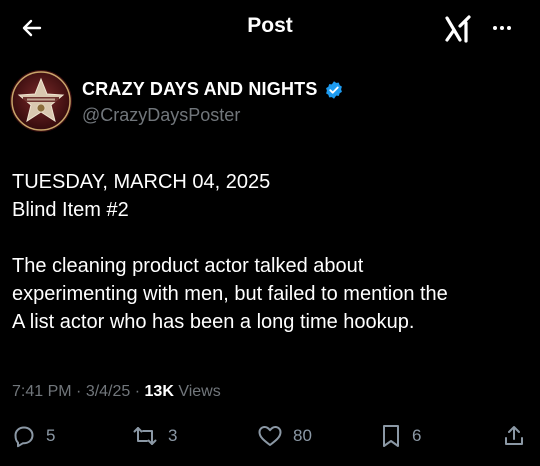 The height and width of the screenshot is (466, 540). Describe the element at coordinates (284, 436) in the screenshot. I see `like-button: 80` at that location.